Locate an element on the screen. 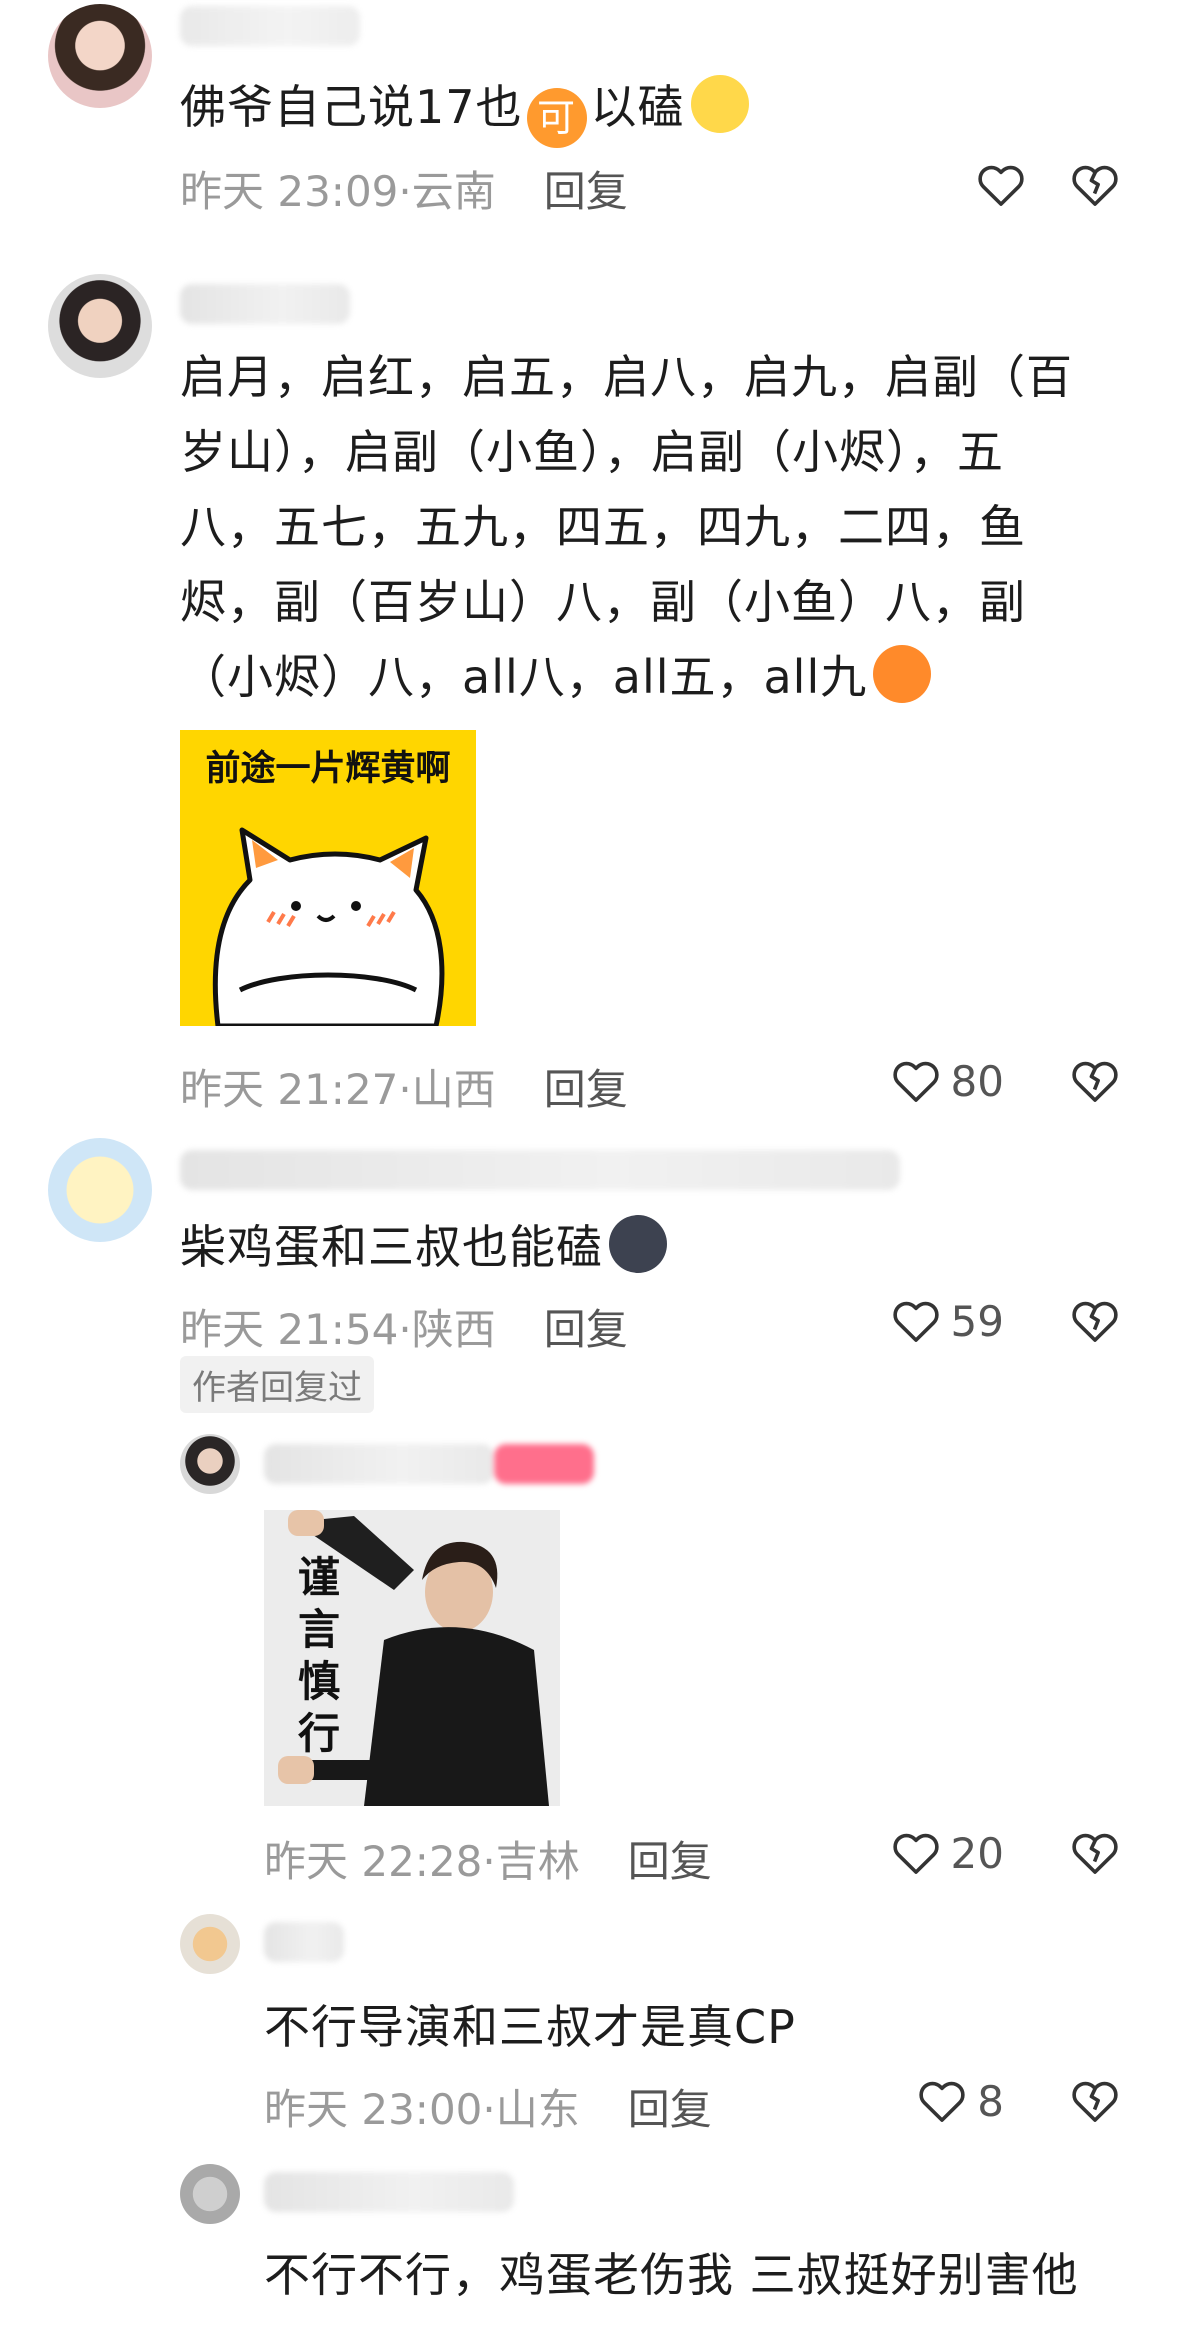 The width and height of the screenshot is (1180, 2326). reply-2: 不行导演和三叔才是真CP 昨天 23:00·山东 回复 8 is located at coordinates (590, 2025).